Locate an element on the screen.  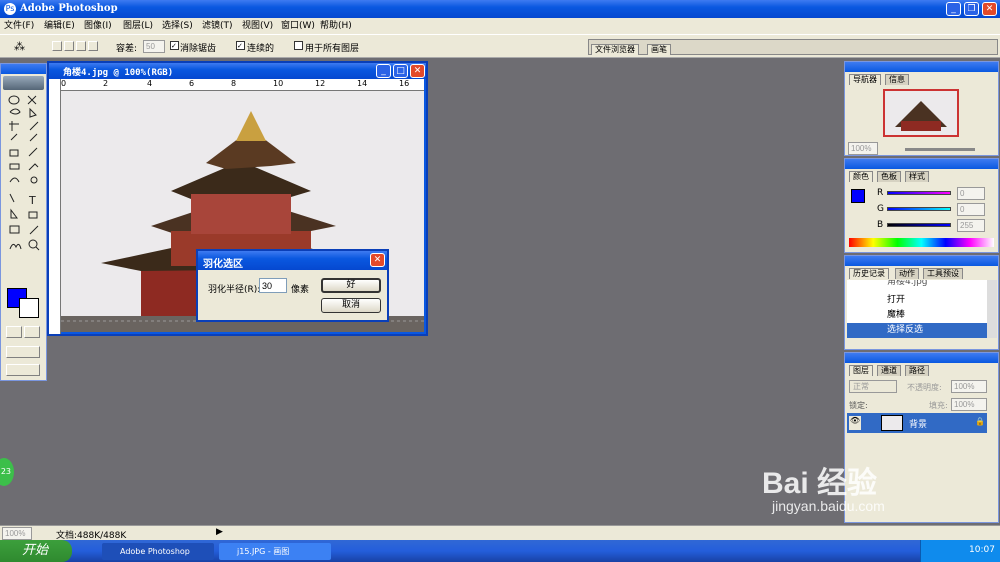
zoom-slider is located at coordinates (940, 149).